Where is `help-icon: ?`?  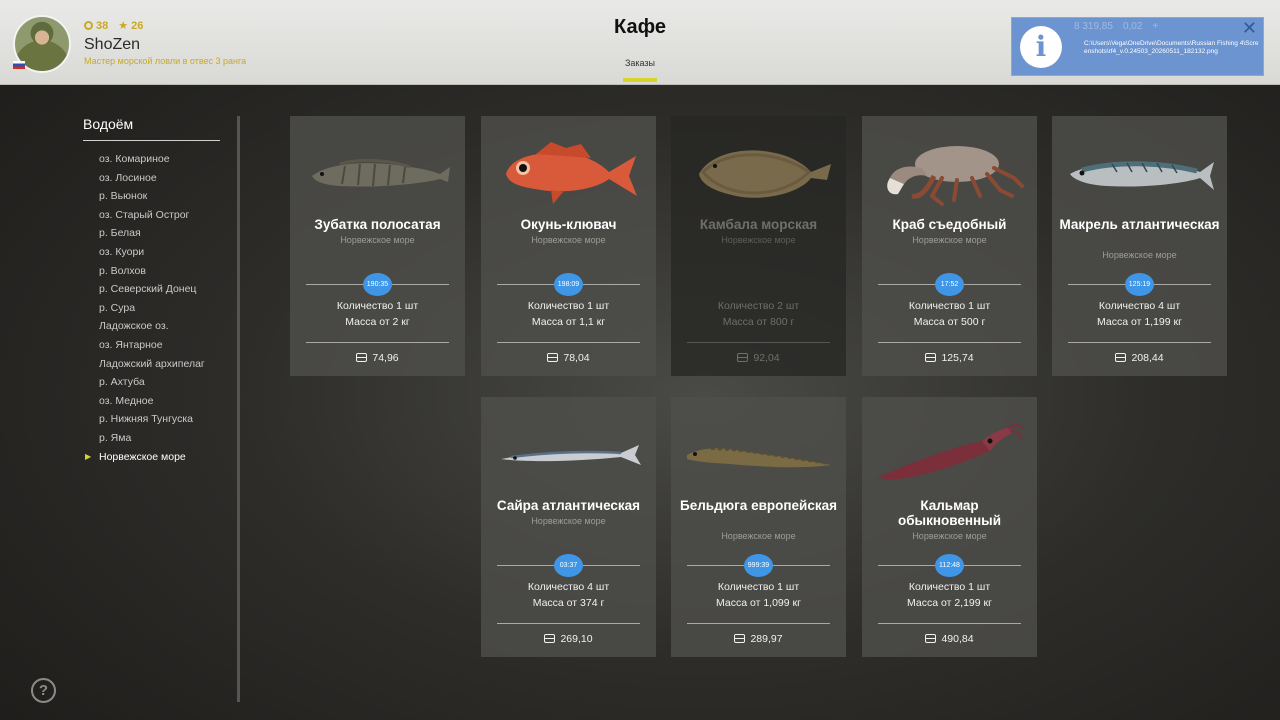 help-icon: ? is located at coordinates (43, 690).